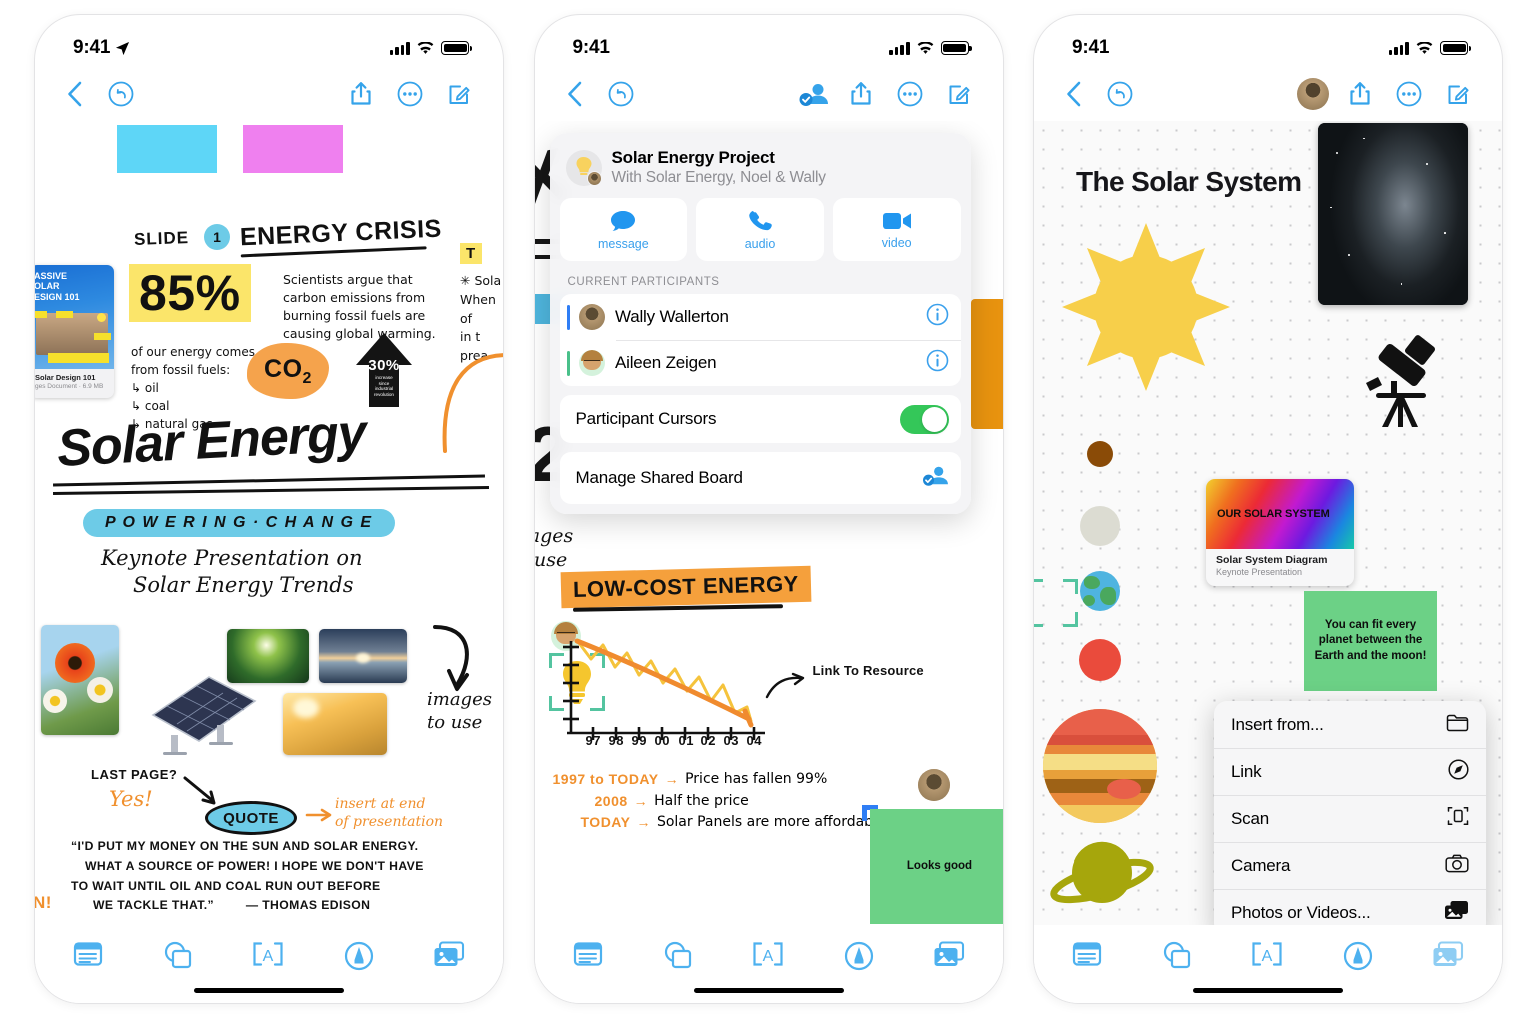 The height and width of the screenshot is (1018, 1537). What do you see at coordinates (924, 419) in the screenshot?
I see `participant-cursors-toggle` at bounding box center [924, 419].